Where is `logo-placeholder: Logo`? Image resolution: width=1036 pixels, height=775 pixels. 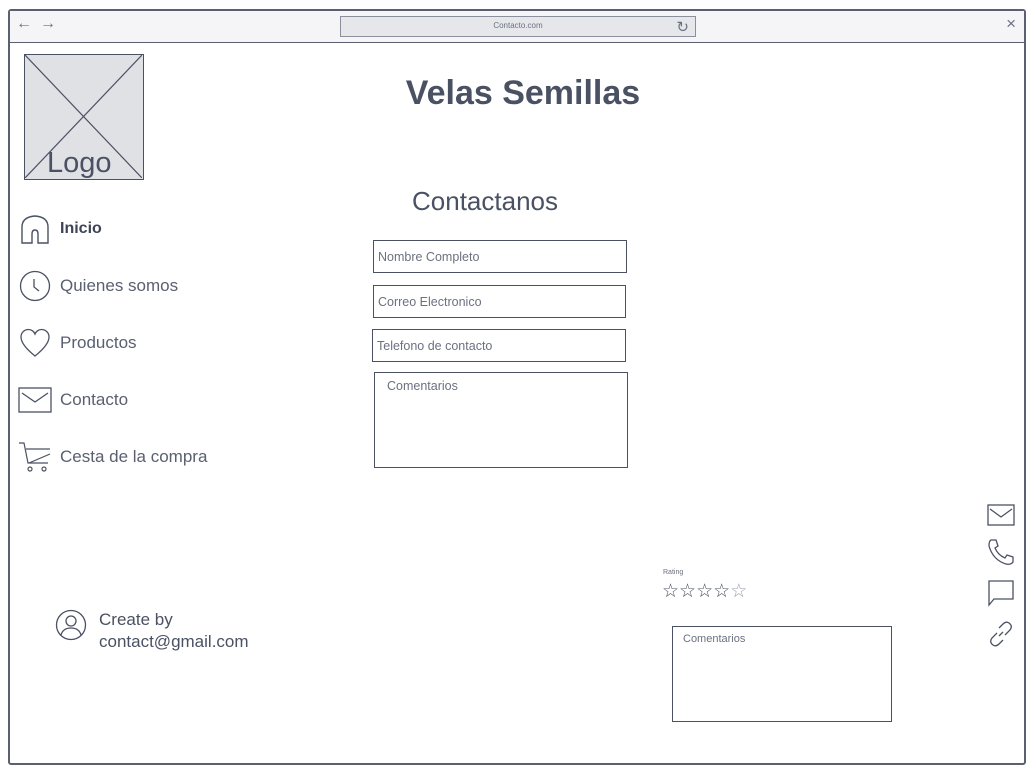
logo-placeholder: Logo is located at coordinates (84, 117).